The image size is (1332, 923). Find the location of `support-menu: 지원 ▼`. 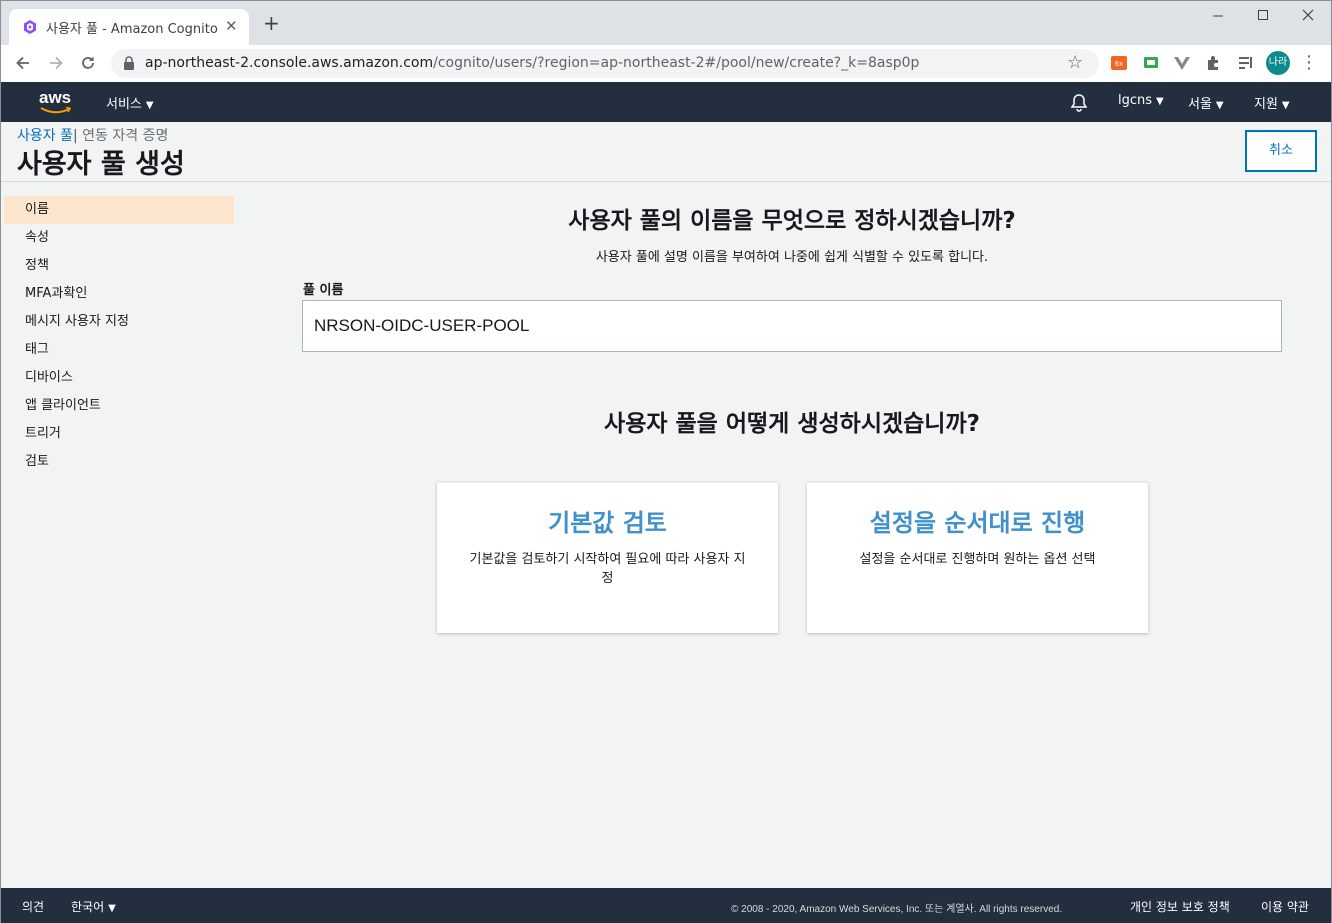

support-menu: 지원 ▼ is located at coordinates (1272, 102).